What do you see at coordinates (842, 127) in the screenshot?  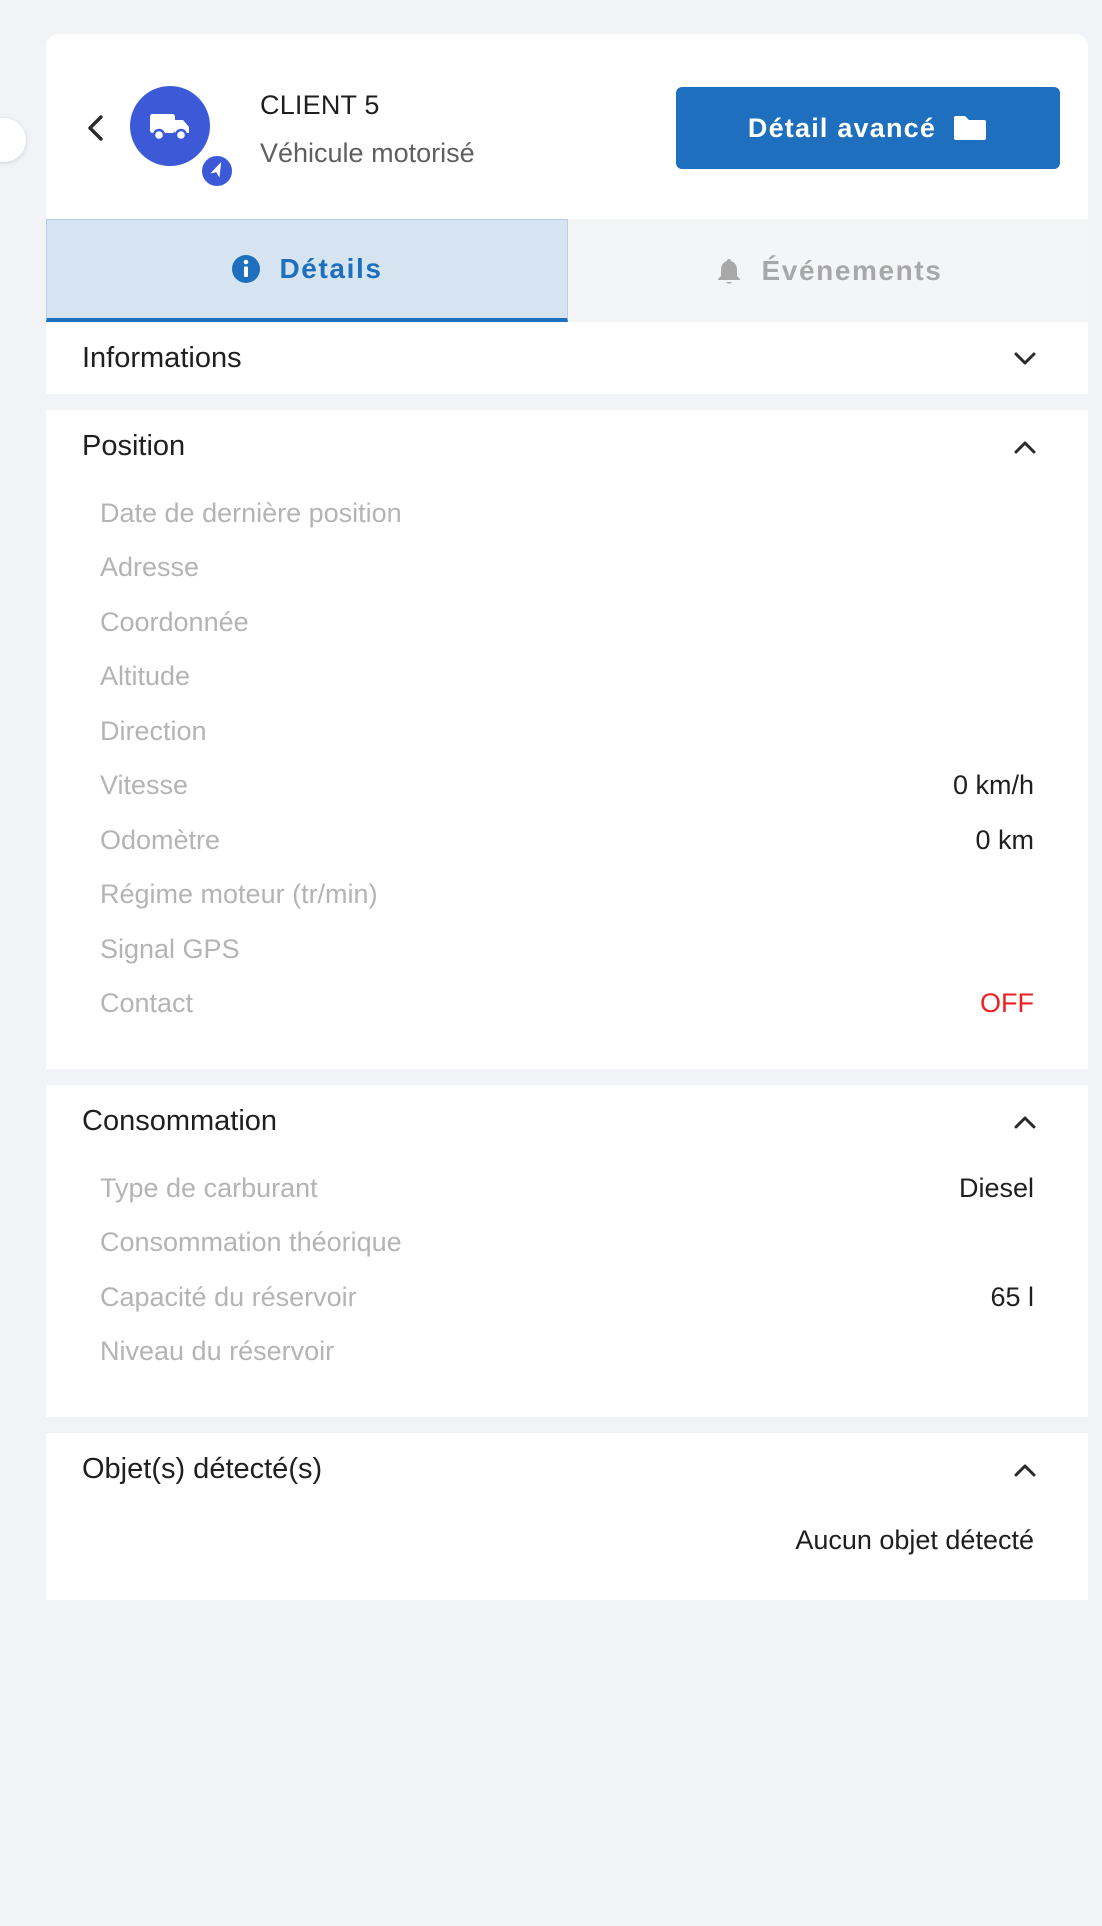 I see `advanced-detail-label: Détail avancé` at bounding box center [842, 127].